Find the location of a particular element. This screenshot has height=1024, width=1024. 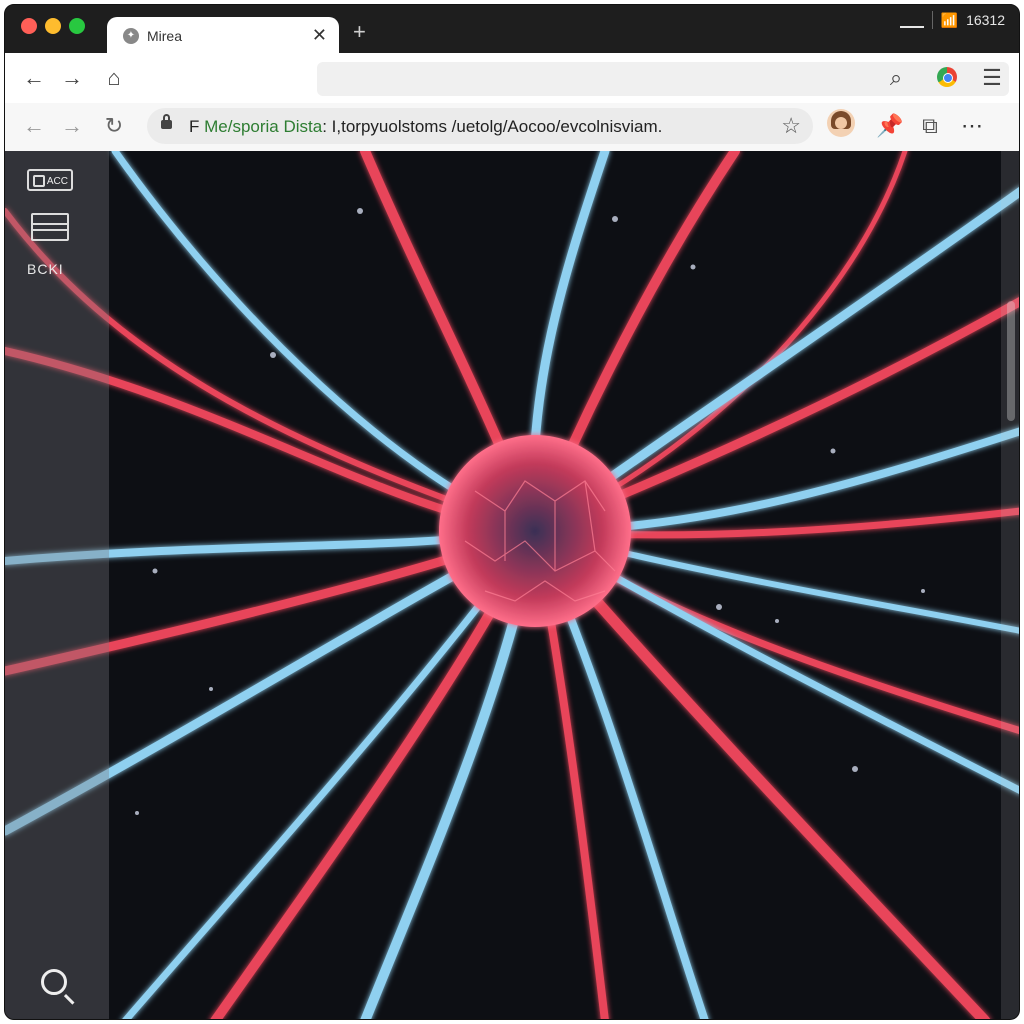

menu-icon: ☰ is located at coordinates (992, 78).